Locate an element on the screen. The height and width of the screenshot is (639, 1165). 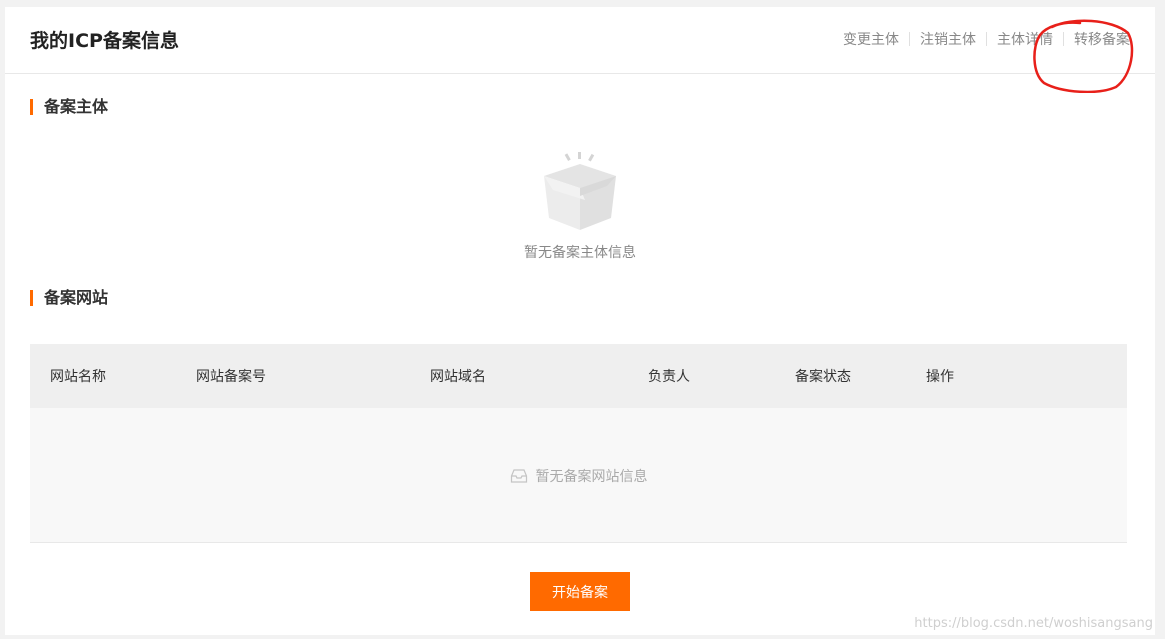
empty-box-icon is located at coordinates (580, 194).